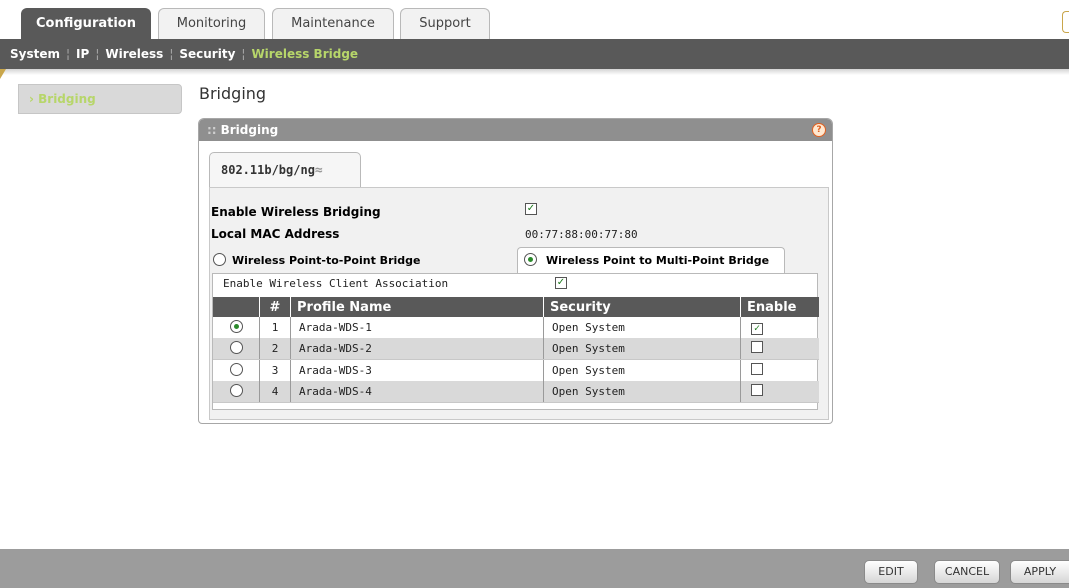 The height and width of the screenshot is (588, 1069). What do you see at coordinates (417, 349) in the screenshot?
I see `row-profile-name: Arada-WDS-2` at bounding box center [417, 349].